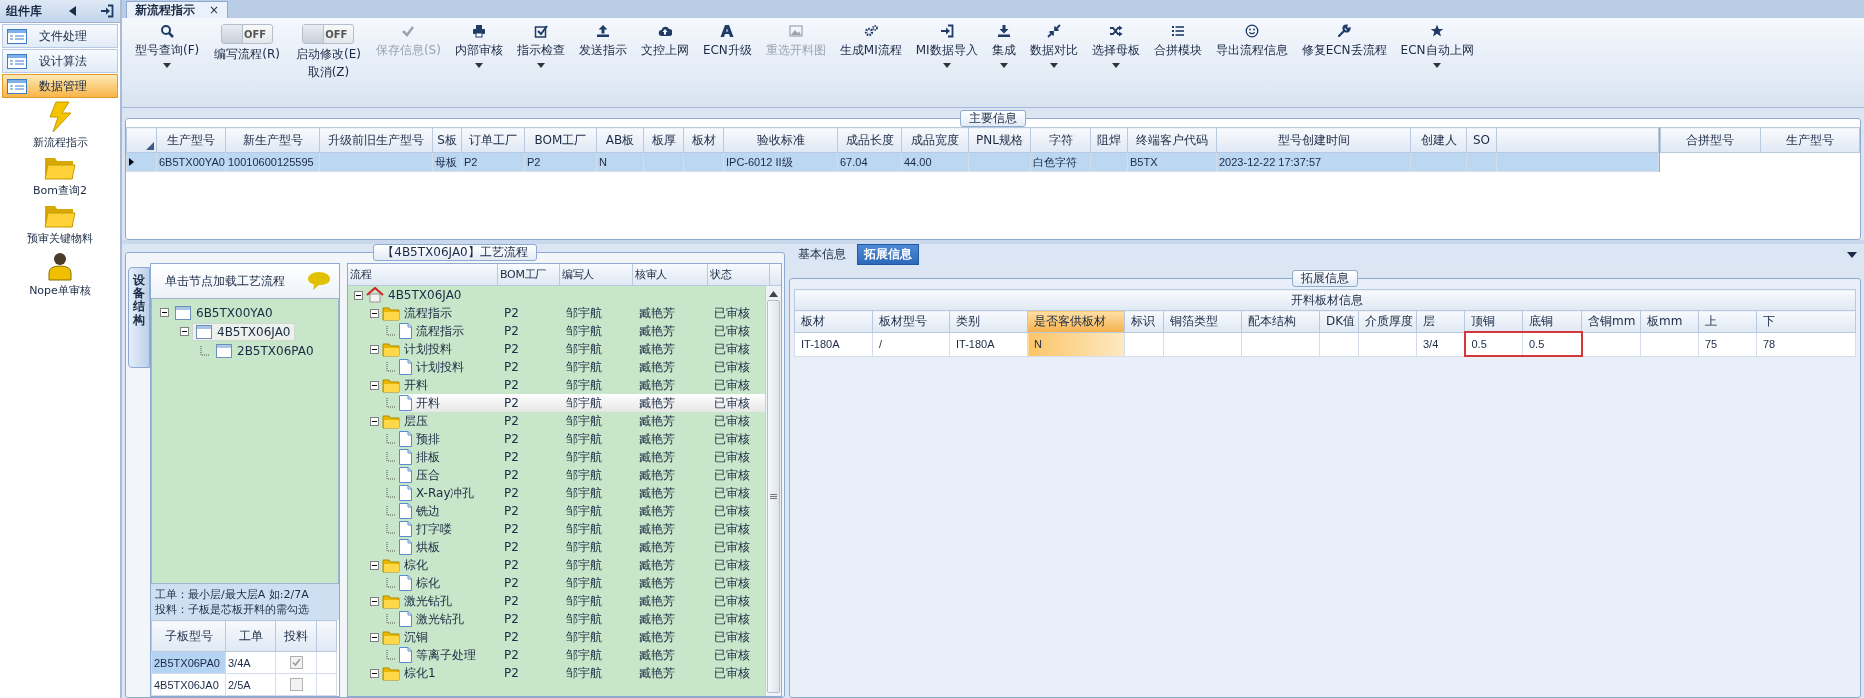  Describe the element at coordinates (556, 439) in the screenshot. I see `tree-row: 预排 P2 邹宇航 臧艳芳 已审核` at that location.